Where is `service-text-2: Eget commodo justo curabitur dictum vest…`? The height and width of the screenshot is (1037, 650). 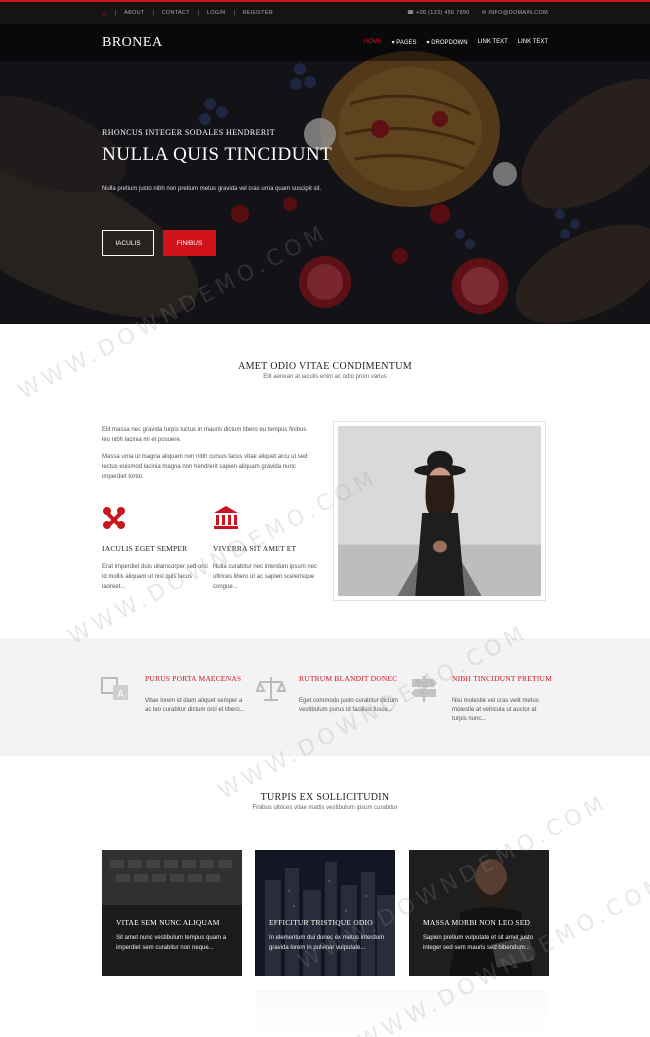 service-text-2: Eget commodo justo curabitur dictum vest… is located at coordinates (349, 705).